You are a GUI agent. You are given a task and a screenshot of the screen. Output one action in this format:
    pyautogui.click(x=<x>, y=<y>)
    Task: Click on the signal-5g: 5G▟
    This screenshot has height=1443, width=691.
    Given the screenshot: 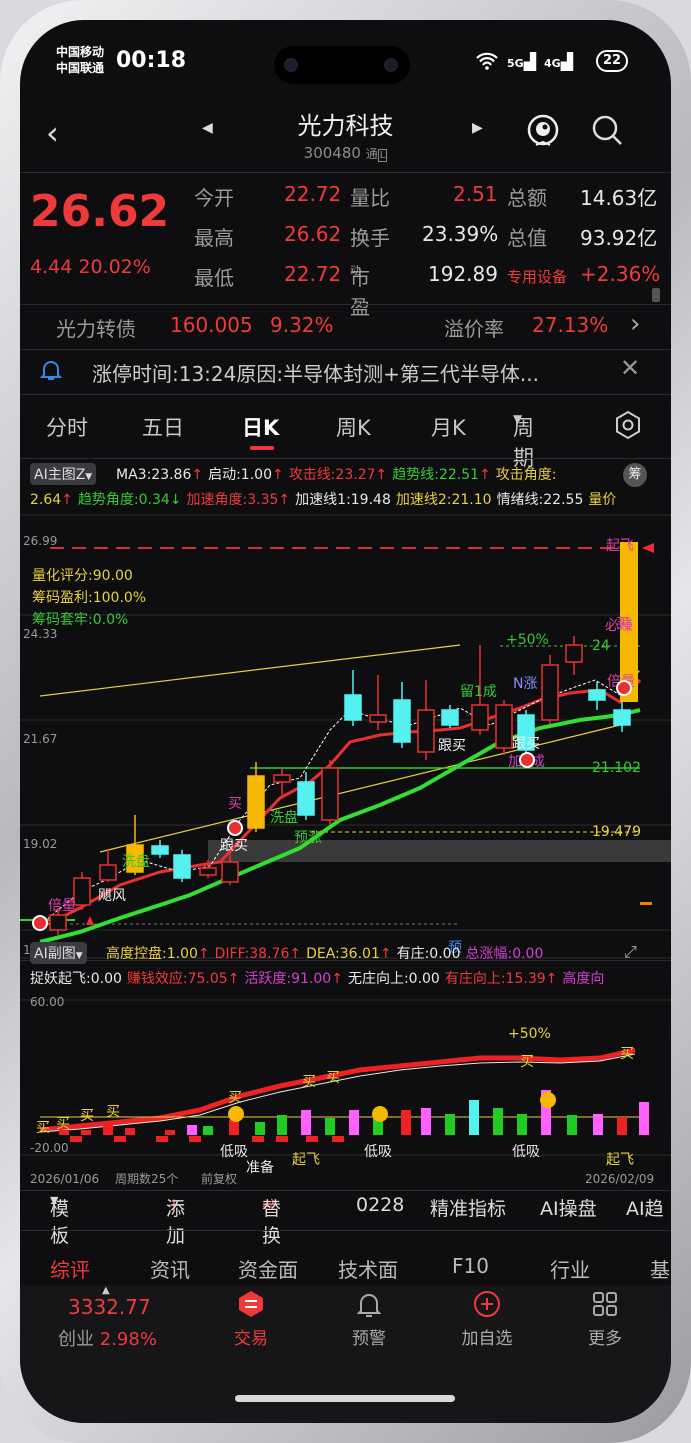 What is the action you would take?
    pyautogui.click(x=521, y=61)
    